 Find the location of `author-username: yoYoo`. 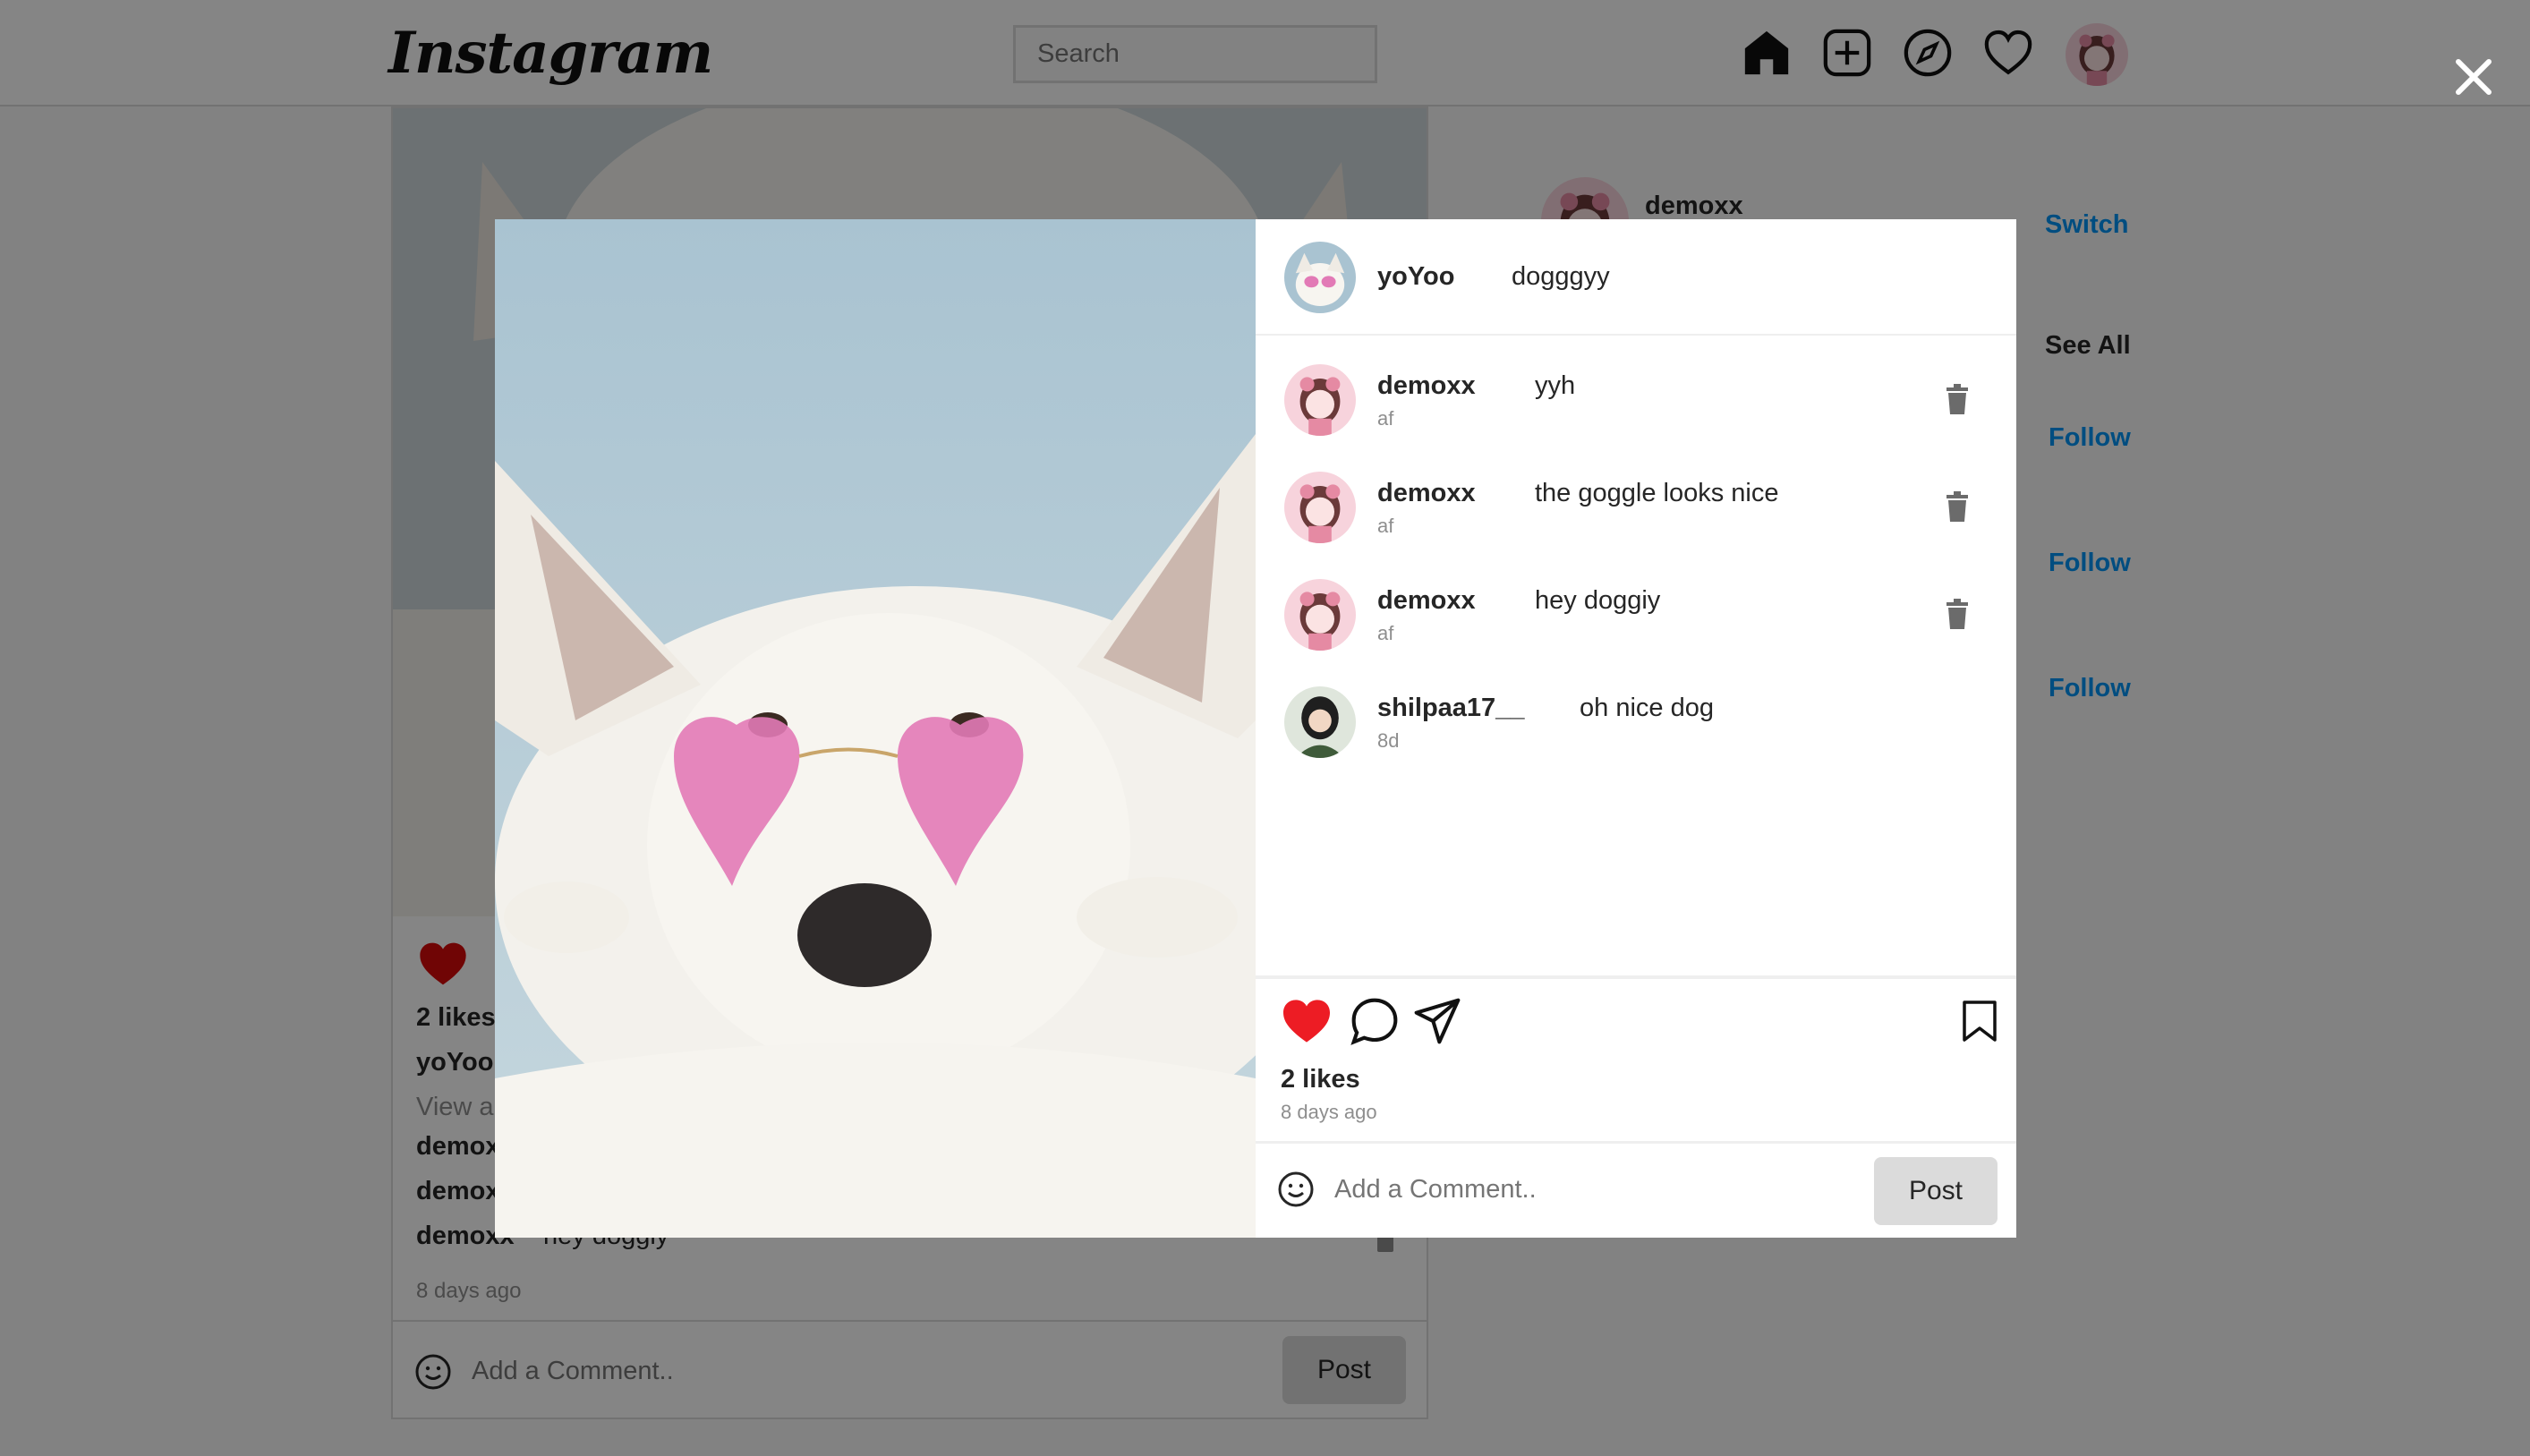

author-username: yoYoo is located at coordinates (1415, 277).